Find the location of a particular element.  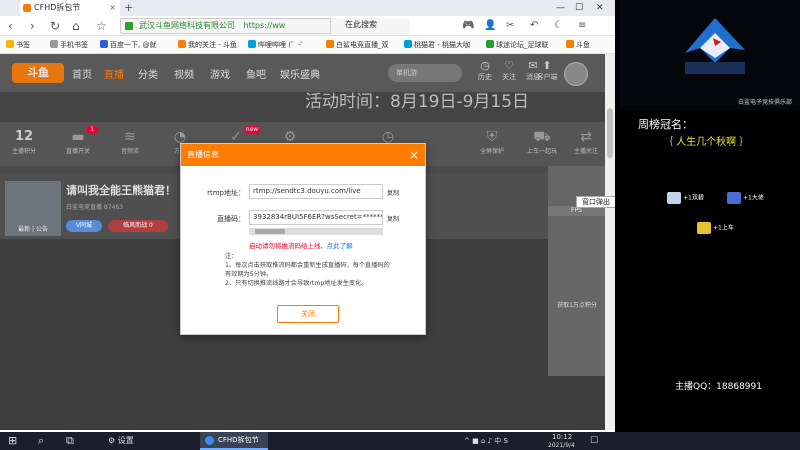

bookmark-item: 白鲨电竞直播_双 is located at coordinates (357, 45).